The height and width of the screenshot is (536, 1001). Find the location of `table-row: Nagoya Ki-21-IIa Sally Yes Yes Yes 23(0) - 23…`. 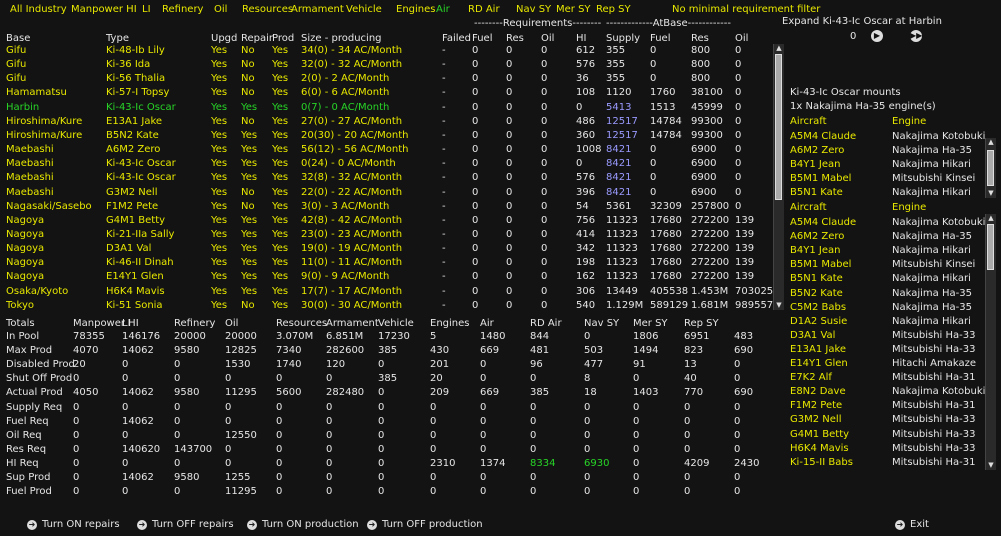

table-row: Nagoya Ki-21-IIa Sally Yes Yes Yes 23(0) - 23… is located at coordinates (385, 235).